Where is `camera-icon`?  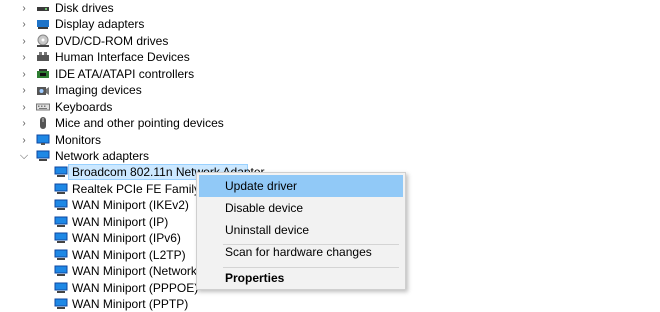
camera-icon is located at coordinates (43, 91).